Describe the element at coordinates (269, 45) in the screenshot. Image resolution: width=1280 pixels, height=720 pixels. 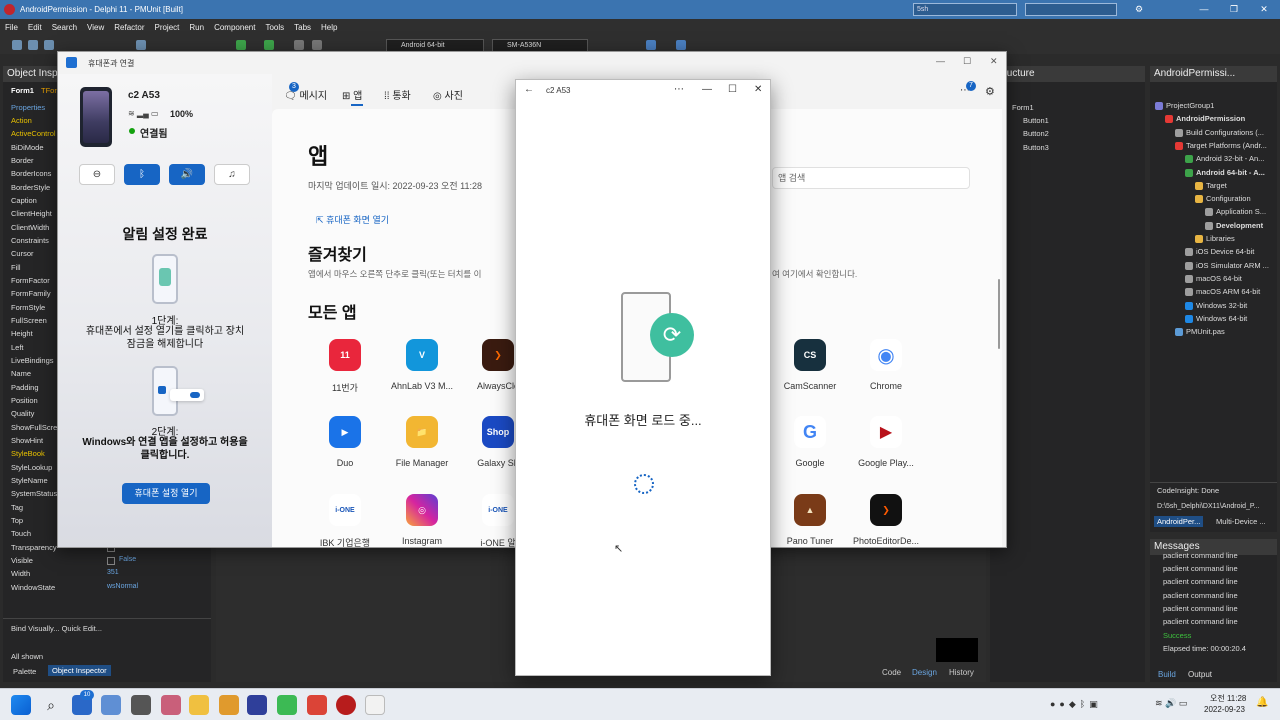
I see `run-without-debug-icon` at that location.